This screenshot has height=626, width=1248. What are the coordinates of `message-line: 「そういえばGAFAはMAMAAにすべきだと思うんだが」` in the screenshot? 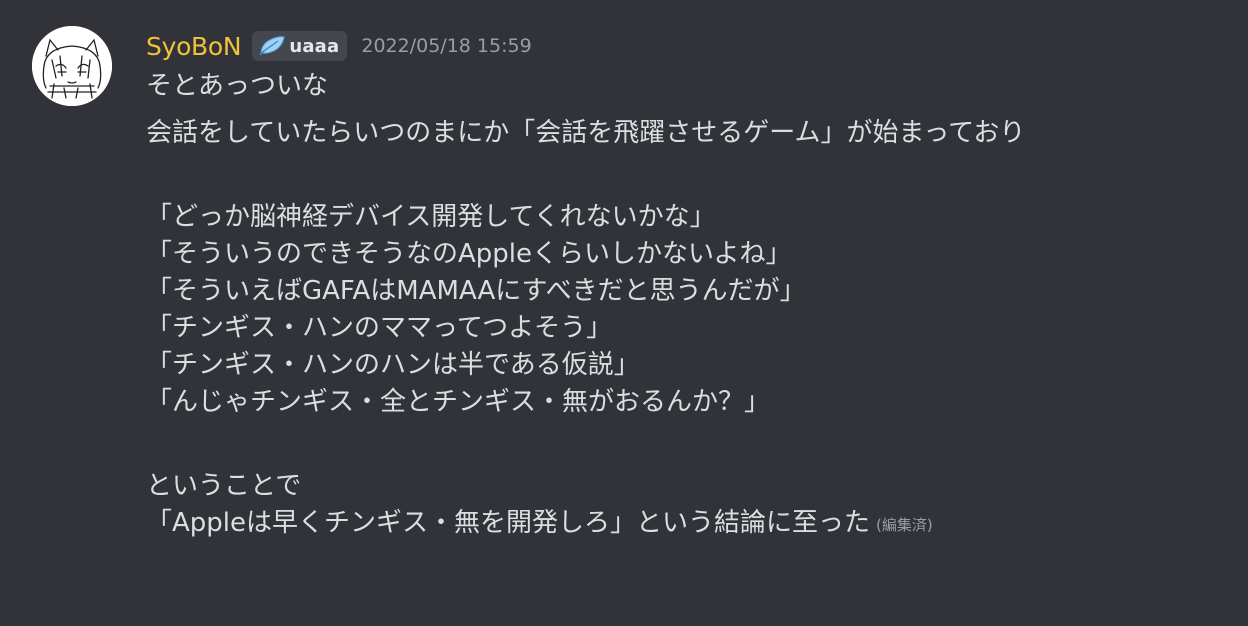 It's located at (476, 291).